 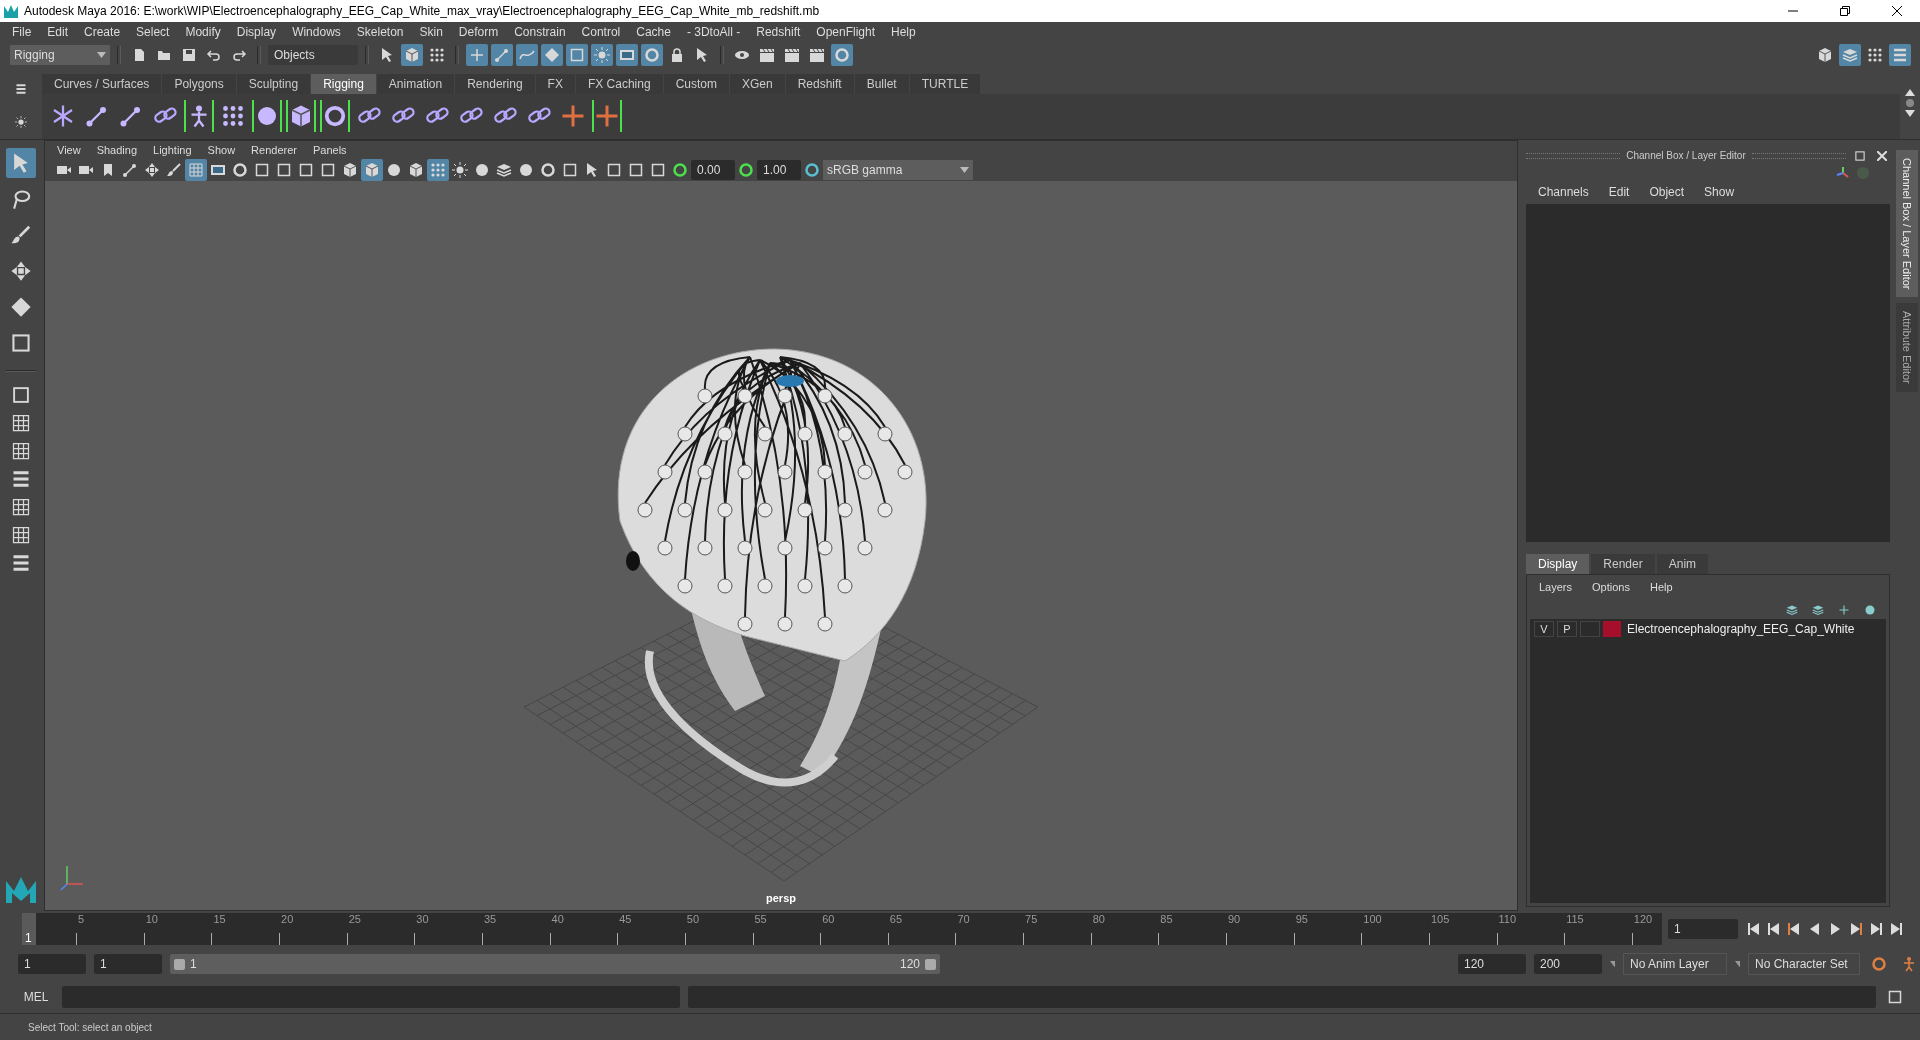 What do you see at coordinates (1556, 586) in the screenshot?
I see `layer-menu-item: Layers` at bounding box center [1556, 586].